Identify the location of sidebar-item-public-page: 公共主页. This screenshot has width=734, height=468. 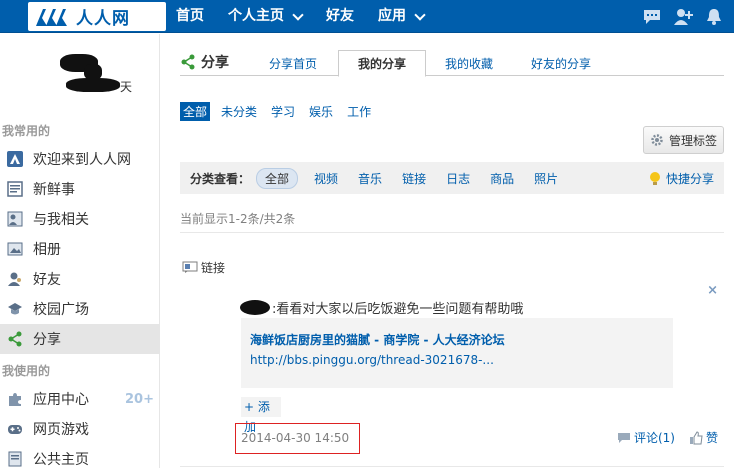
(80, 456).